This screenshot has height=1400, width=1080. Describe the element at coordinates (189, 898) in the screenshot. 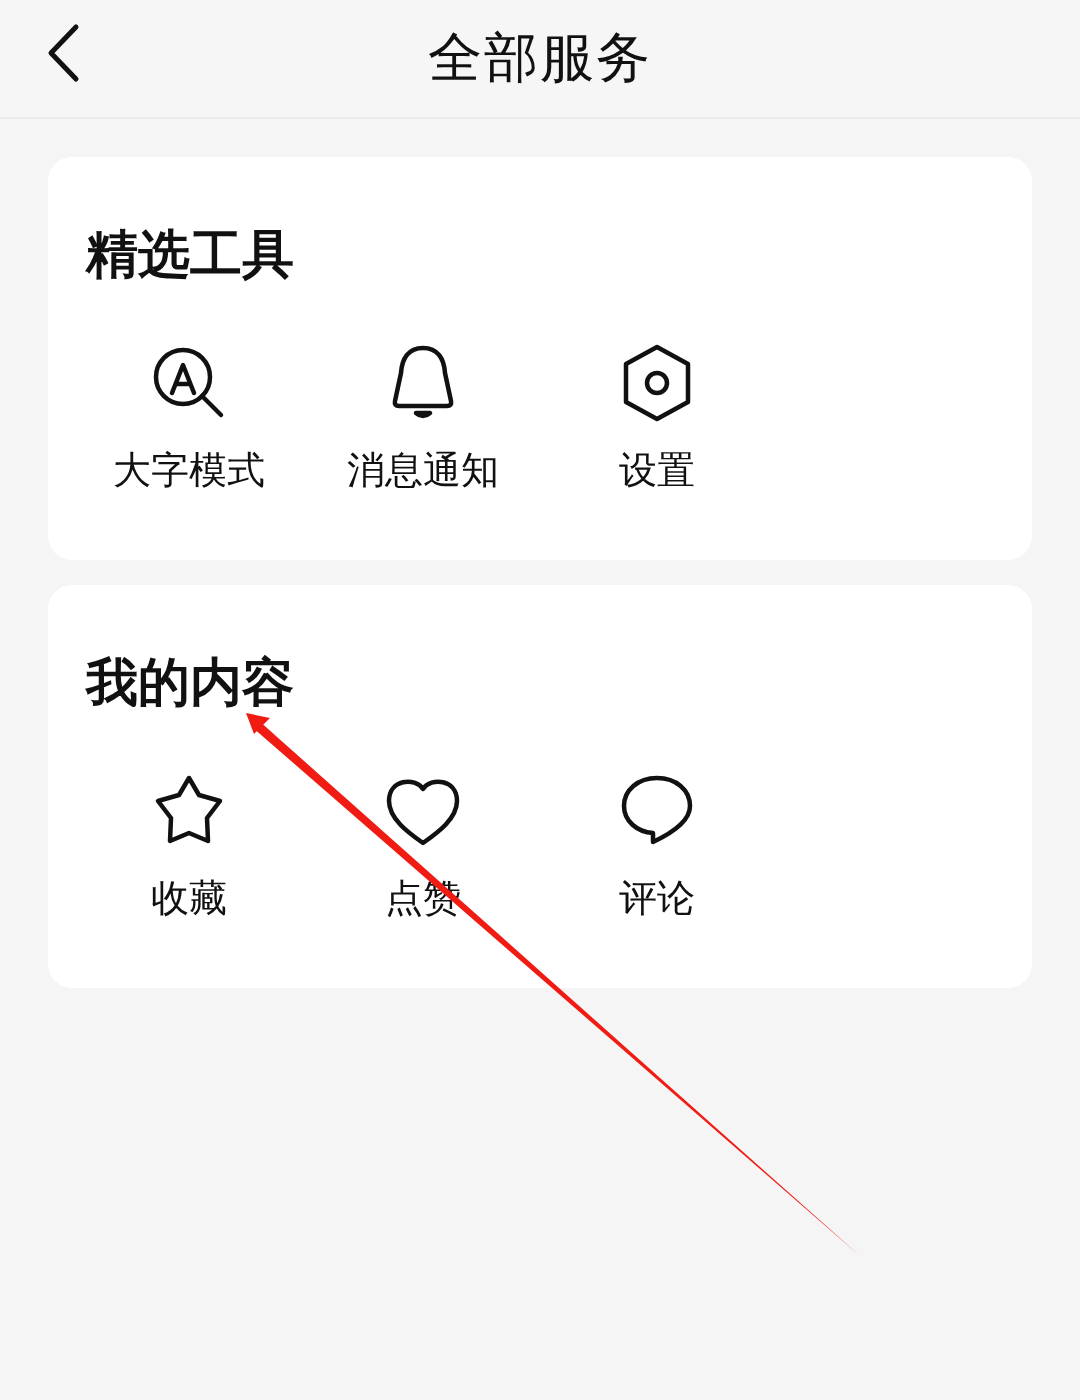

I see `service-label: 收藏` at that location.